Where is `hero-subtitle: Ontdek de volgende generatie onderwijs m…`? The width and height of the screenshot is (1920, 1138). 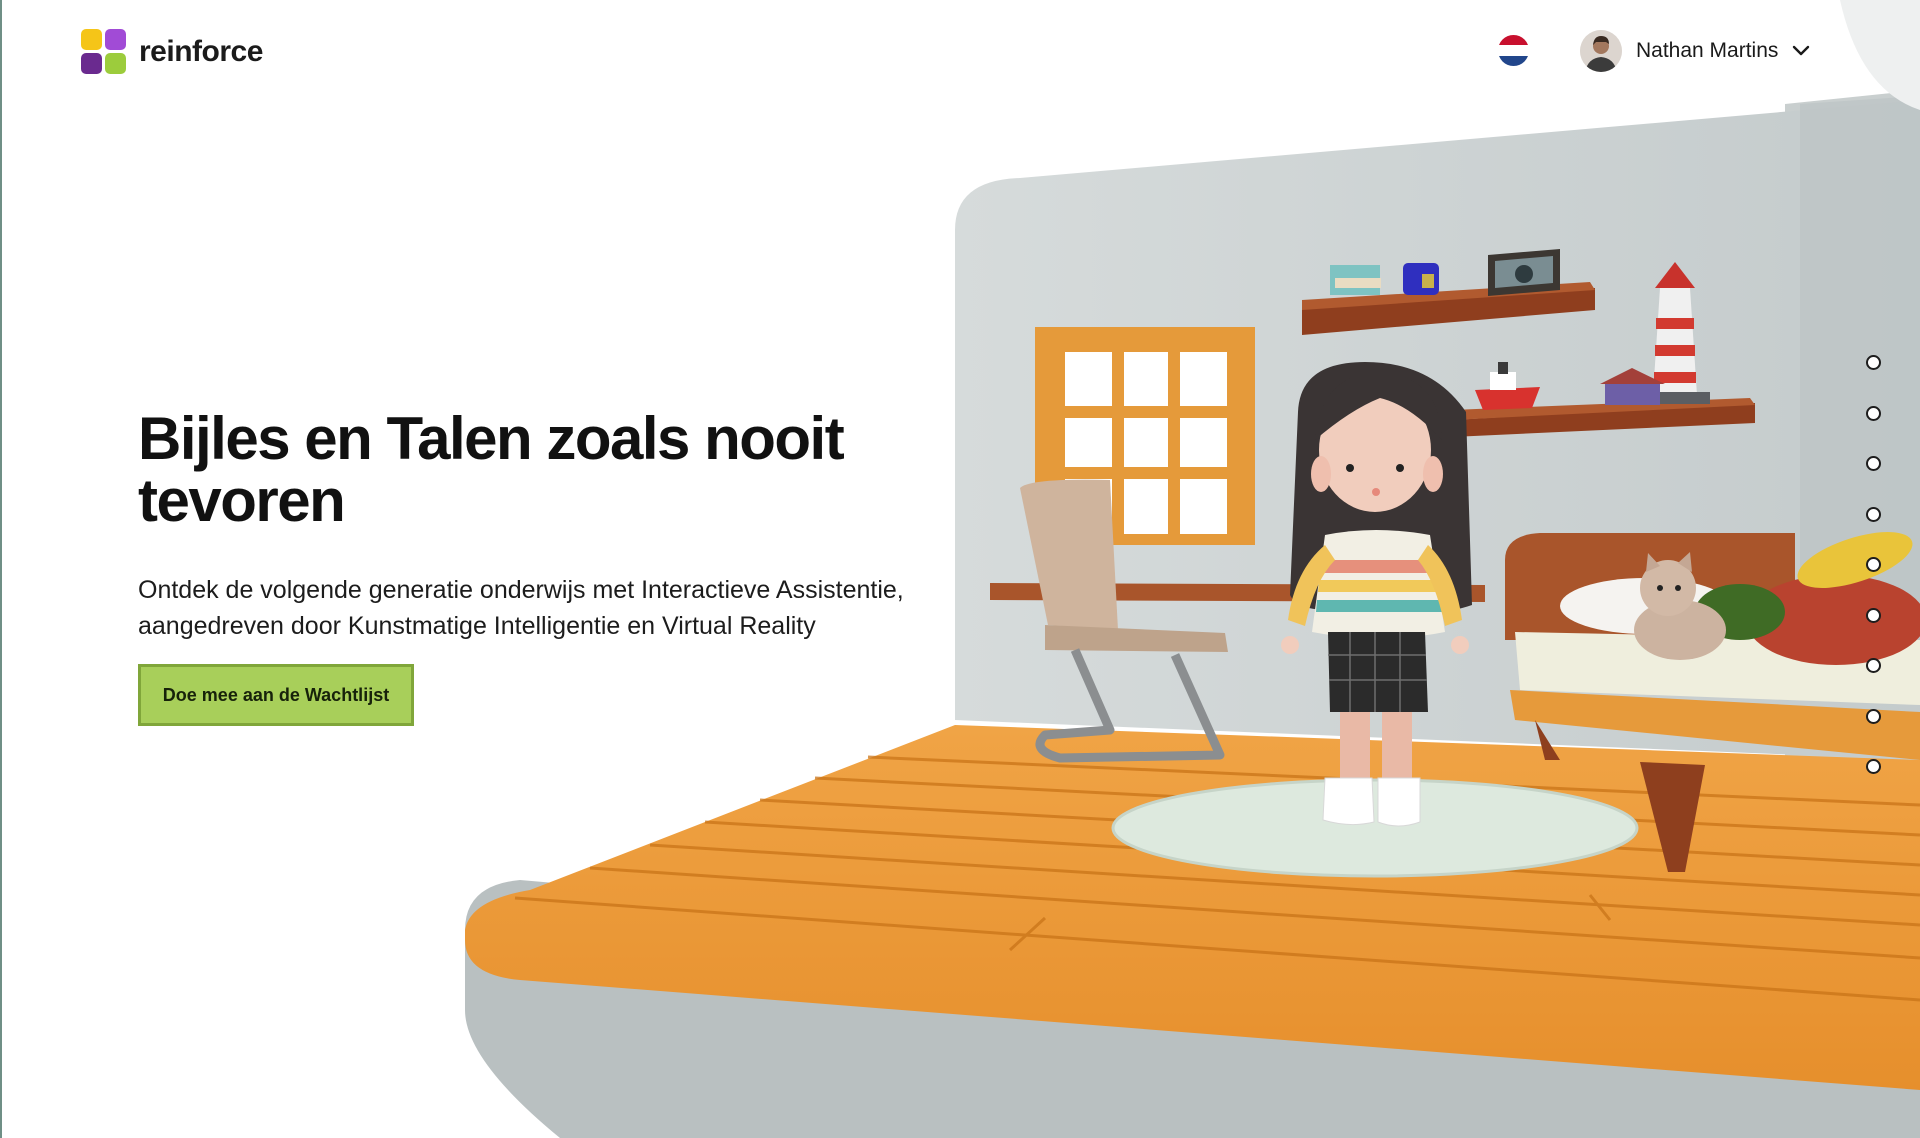 hero-subtitle: Ontdek de volgende generatie onderwijs m… is located at coordinates (521, 608).